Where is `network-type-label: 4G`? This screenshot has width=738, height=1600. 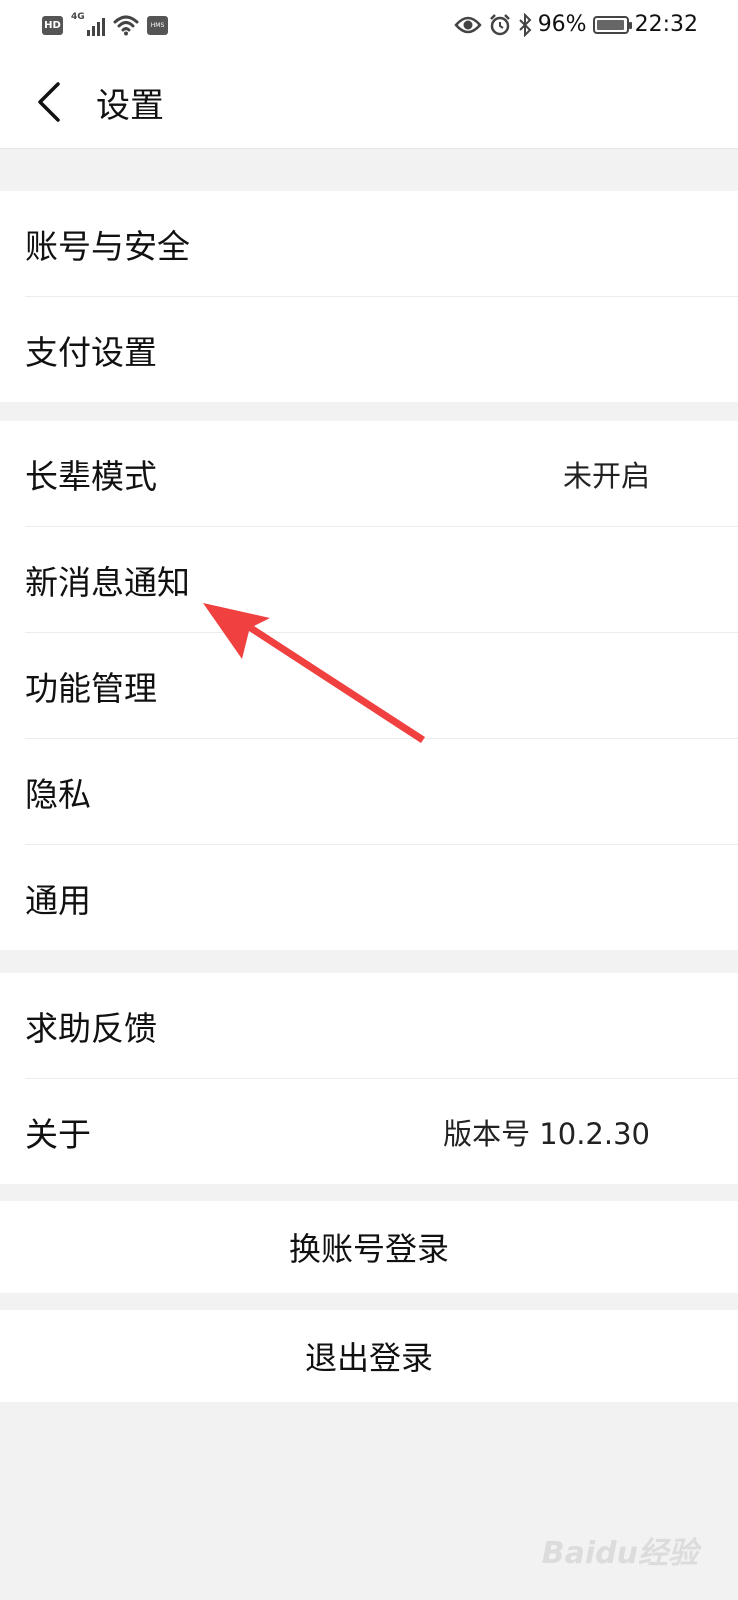
network-type-label: 4G is located at coordinates (78, 17).